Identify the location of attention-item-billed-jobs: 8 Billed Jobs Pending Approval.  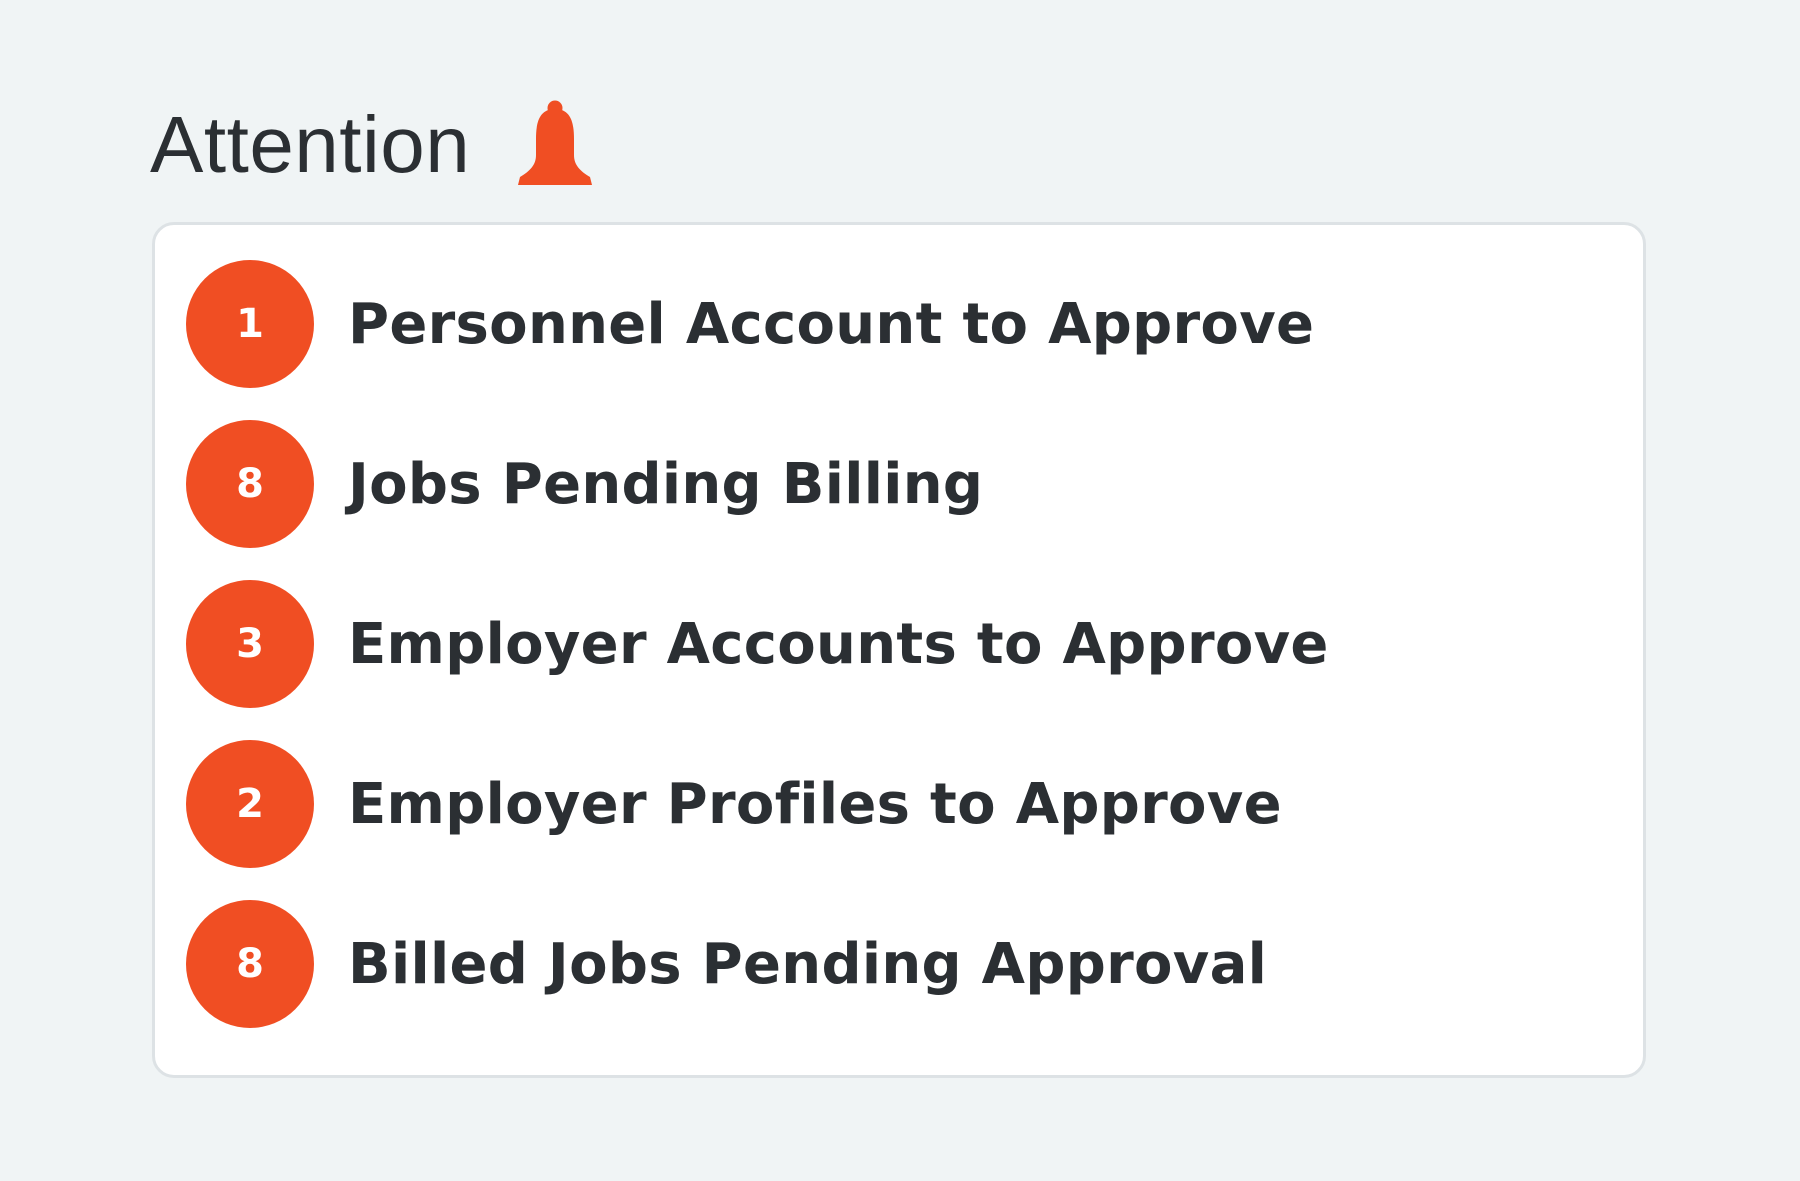
(726, 964).